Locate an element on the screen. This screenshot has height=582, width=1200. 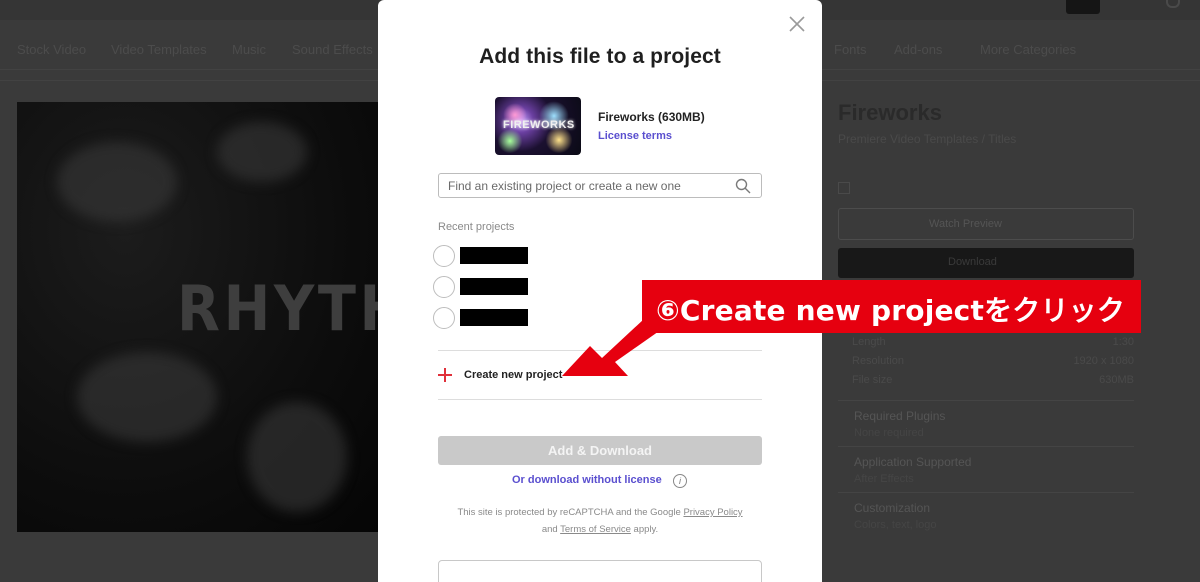
preview-watermark: RHYTHM is located at coordinates (277, 308).